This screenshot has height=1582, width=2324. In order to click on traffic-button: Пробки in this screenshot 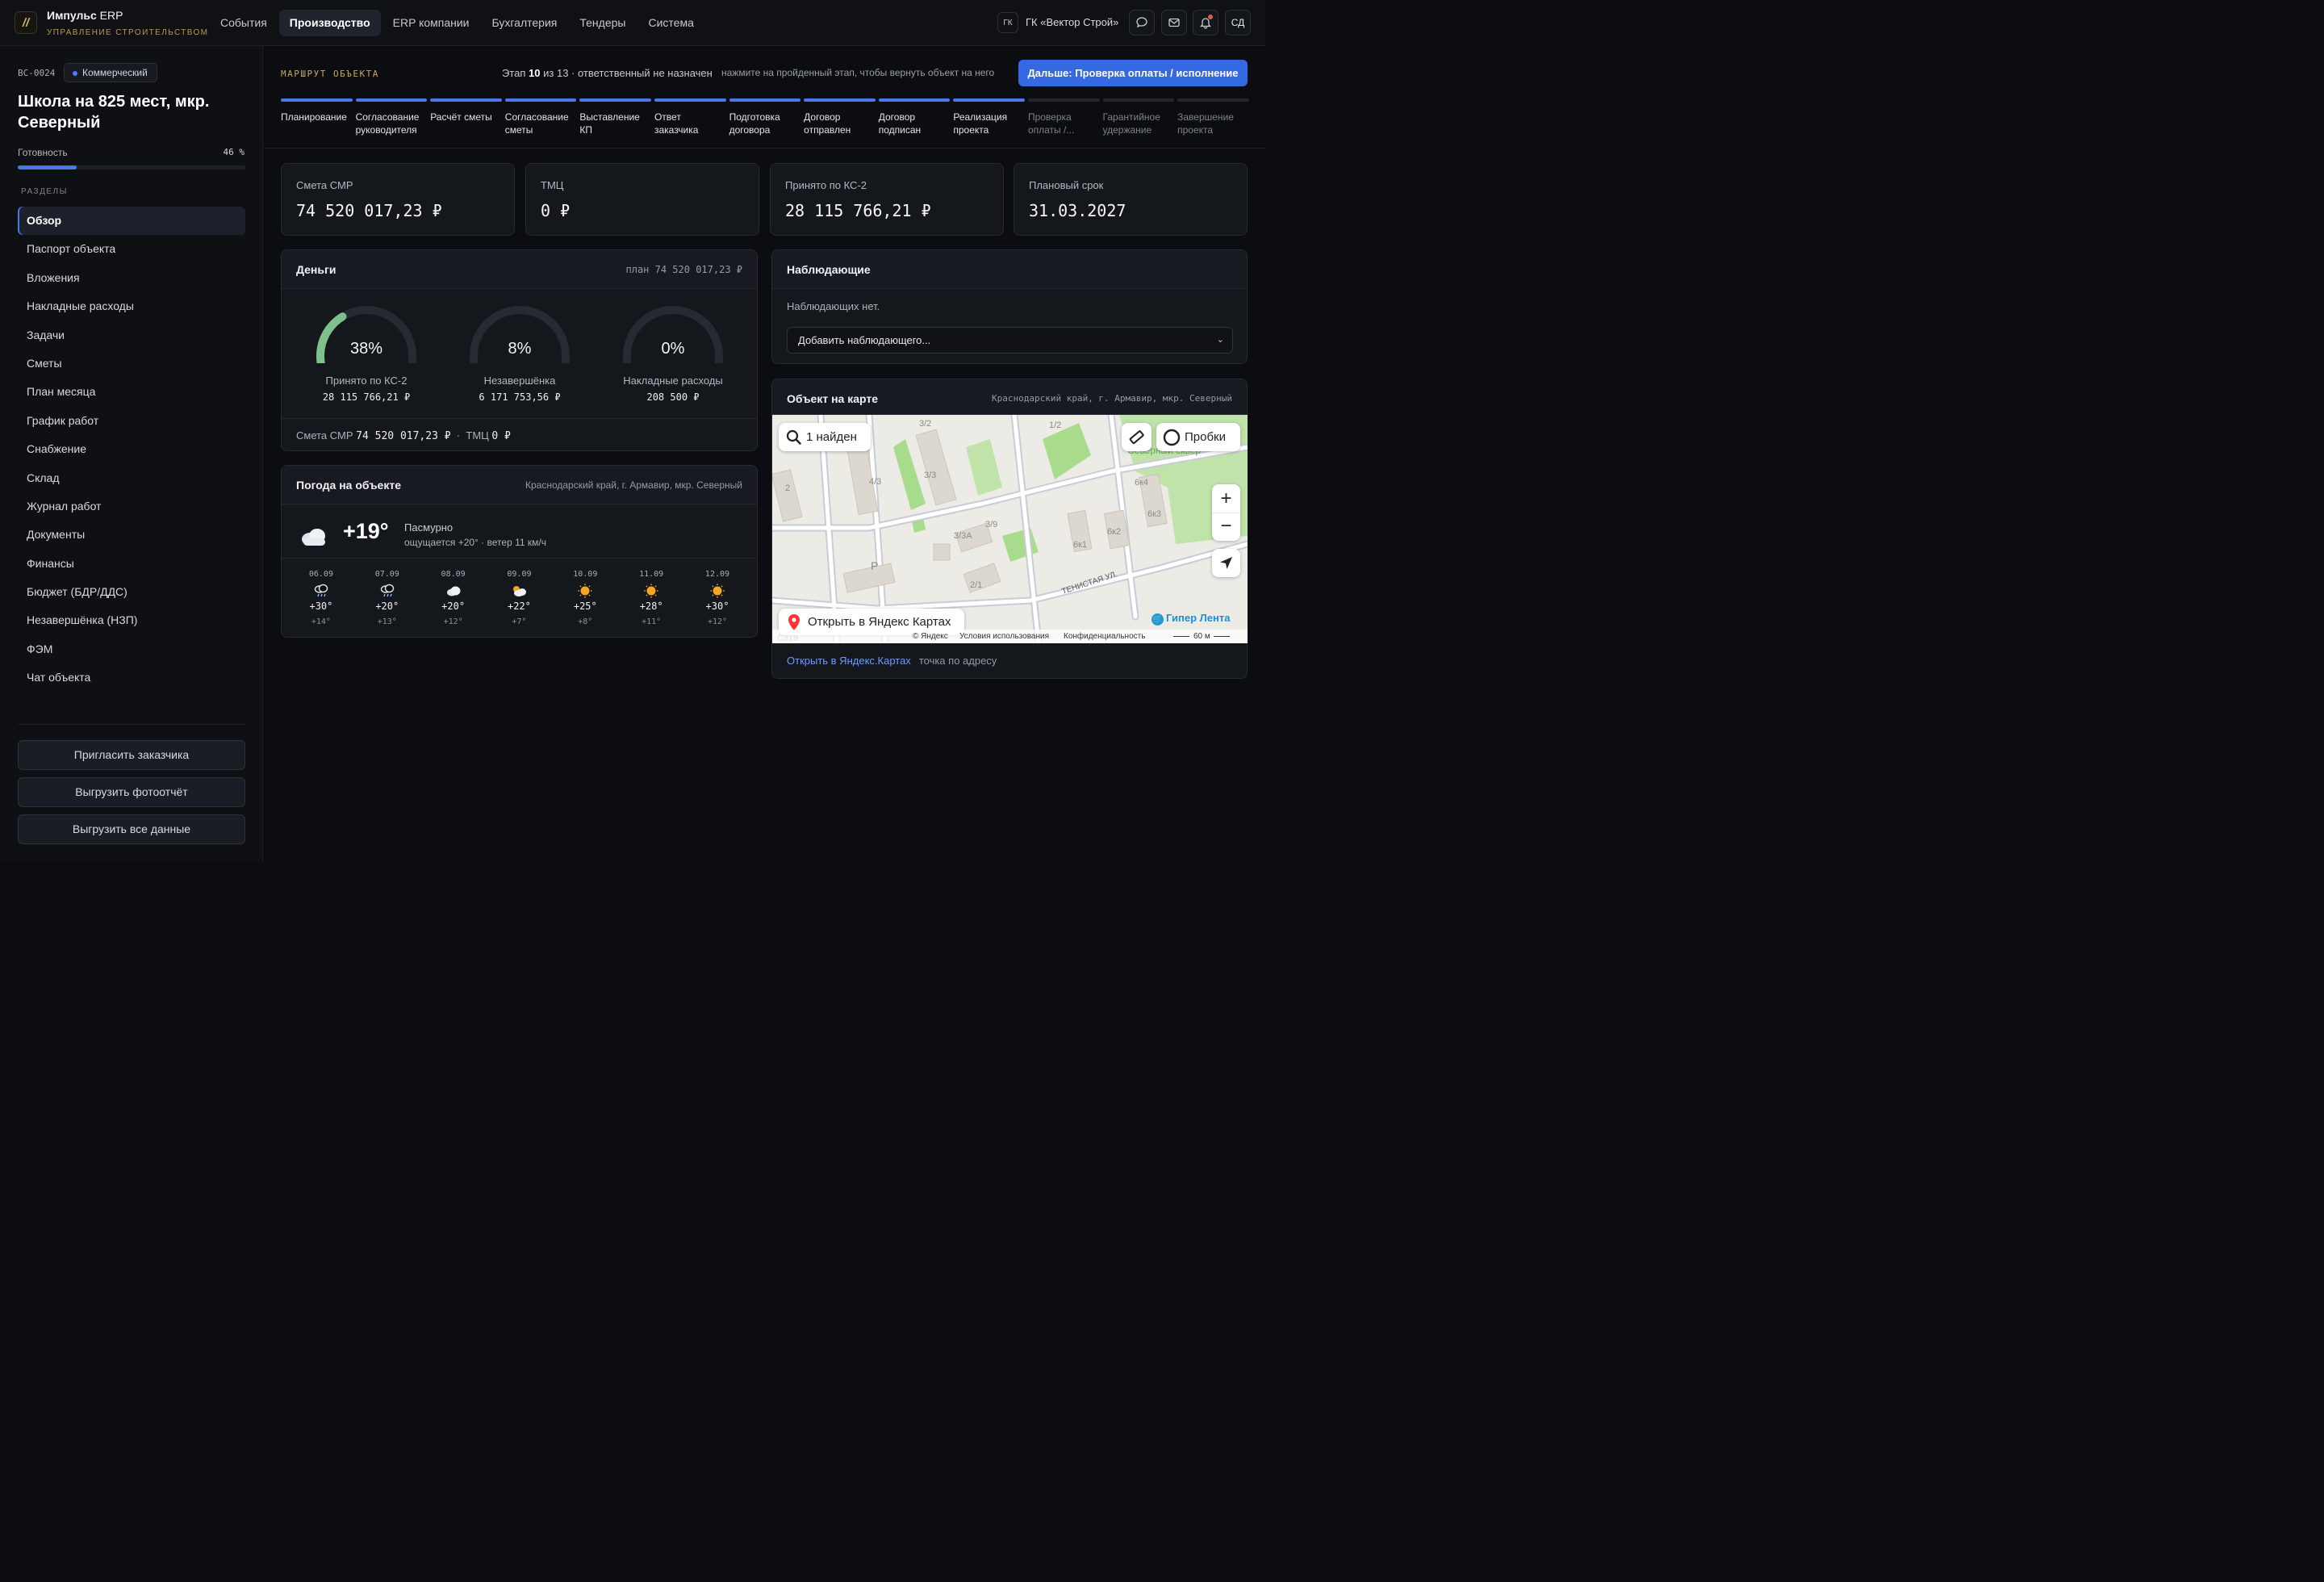, I will do `click(1198, 437)`.